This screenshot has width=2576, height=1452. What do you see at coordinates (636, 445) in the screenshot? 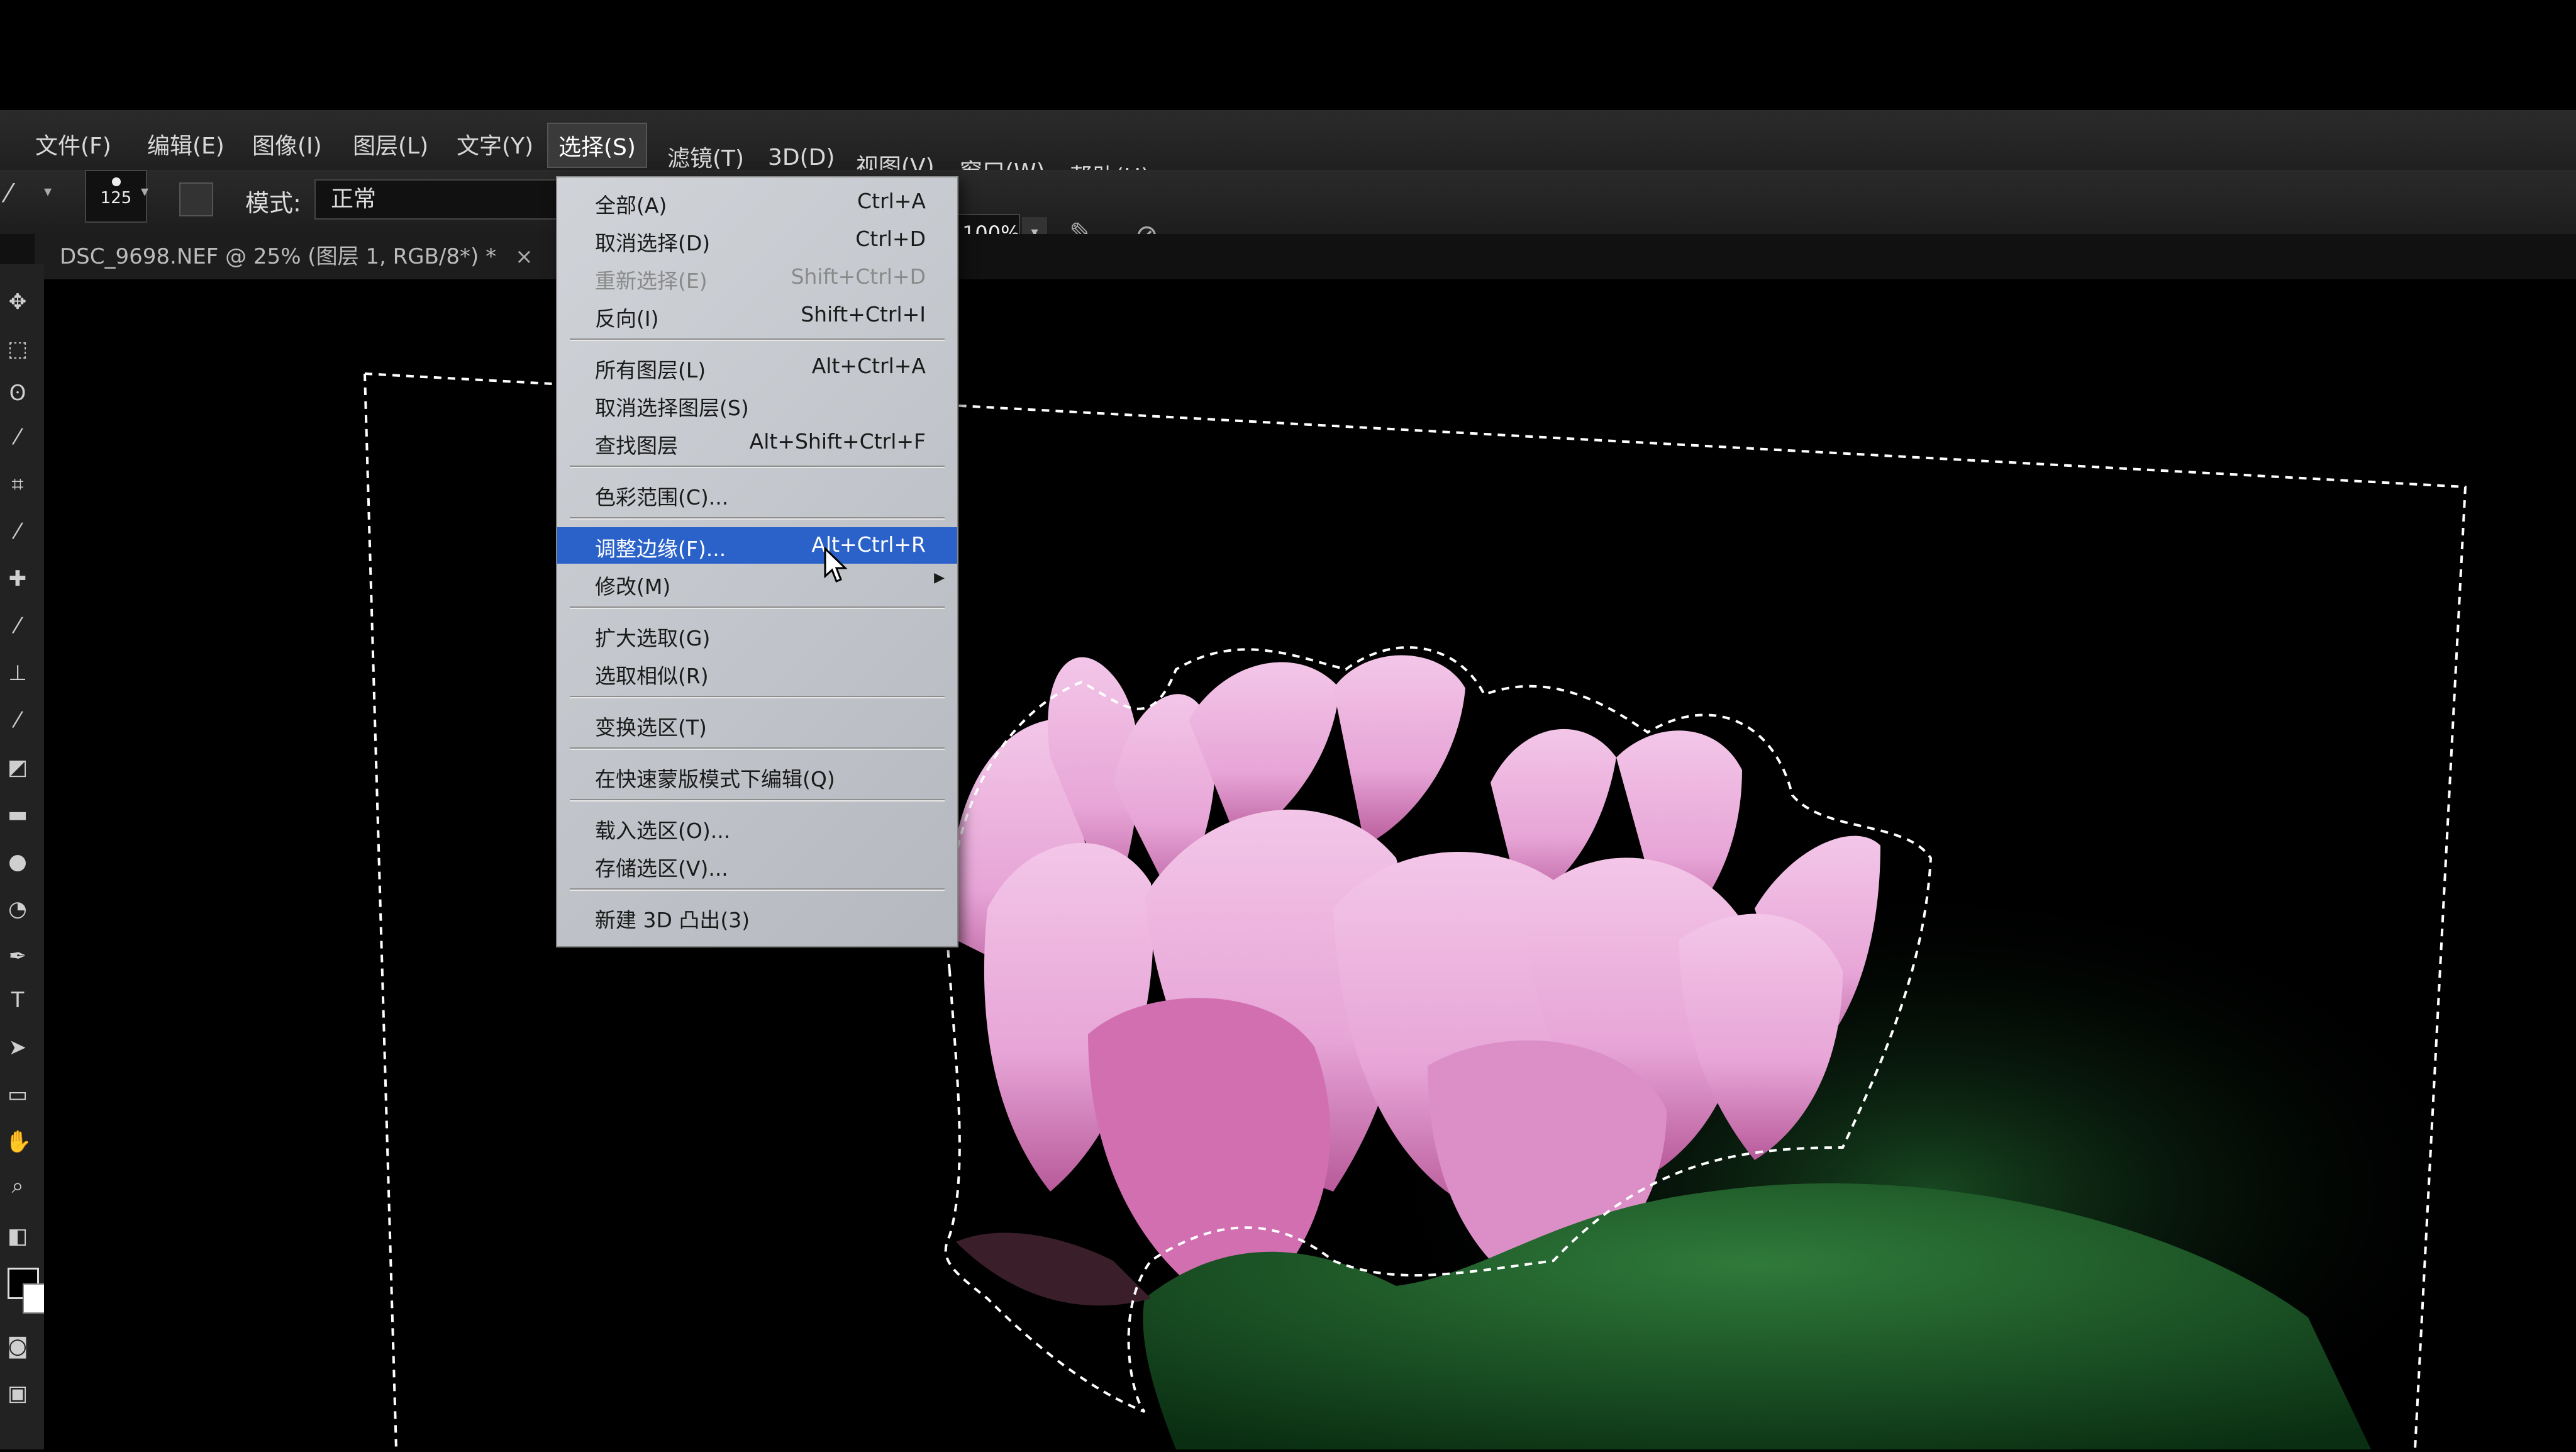
I see `menu-item-label: 查找图层` at bounding box center [636, 445].